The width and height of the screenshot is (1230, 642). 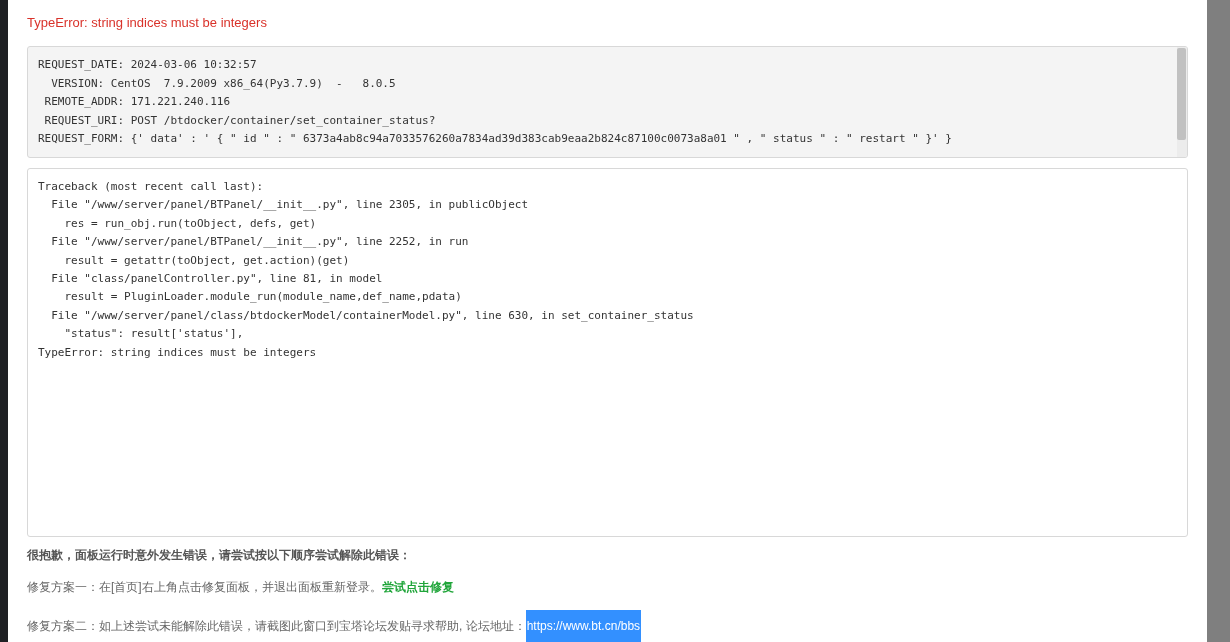 I want to click on repair-link: 尝试点击修复, so click(x=417, y=587).